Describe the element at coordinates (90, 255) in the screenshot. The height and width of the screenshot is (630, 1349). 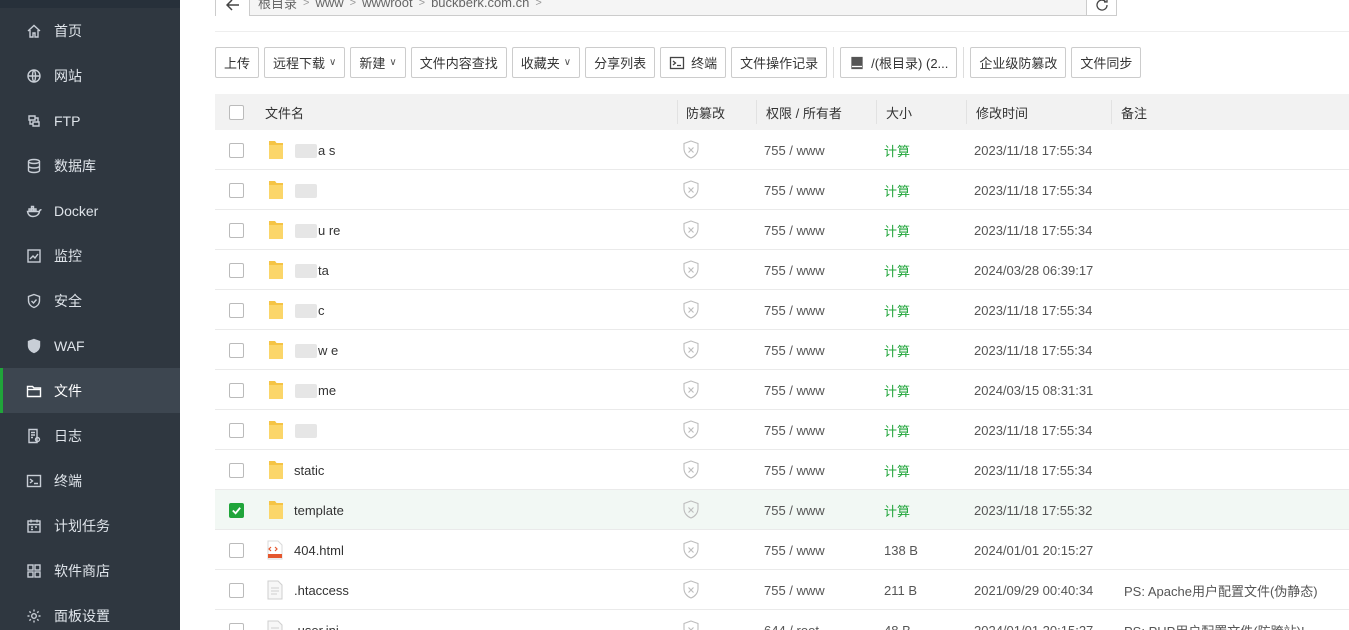
I see `sidebar-item-5: 监控` at that location.